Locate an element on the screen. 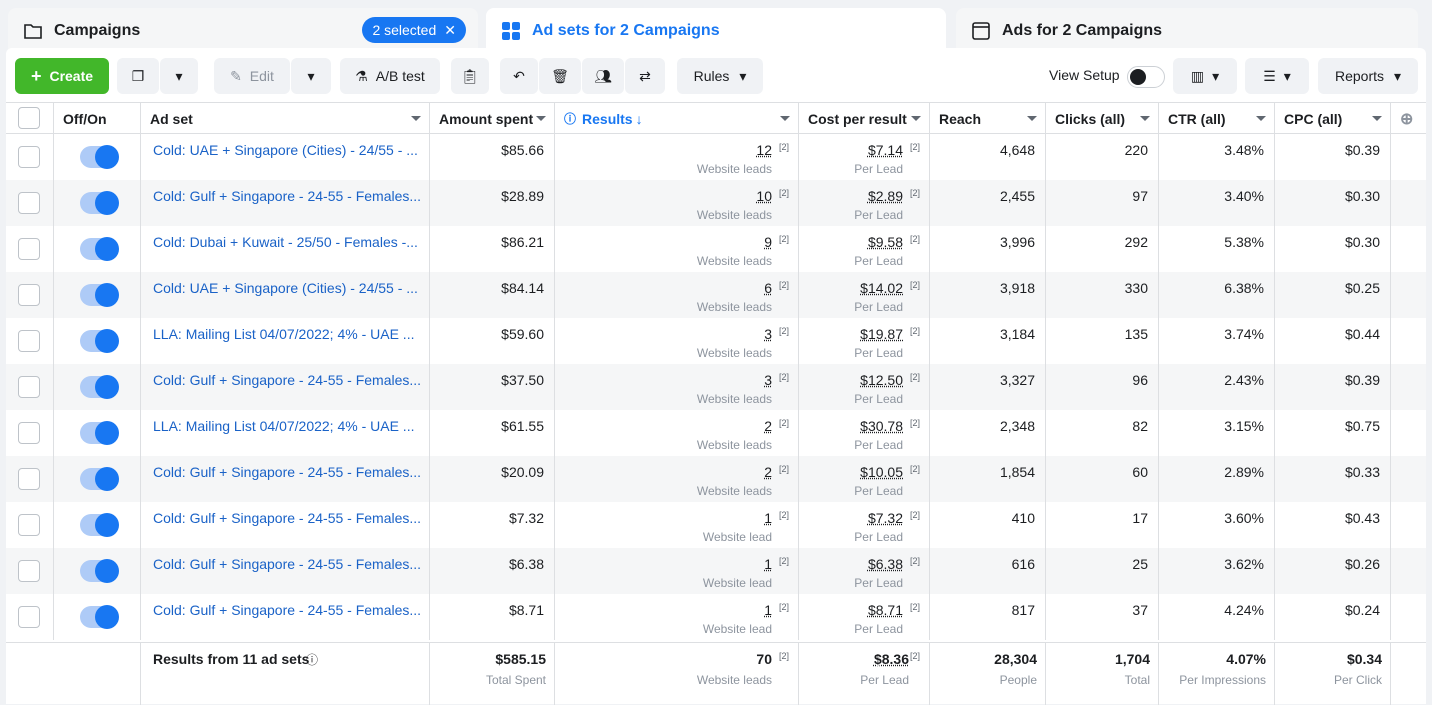 The height and width of the screenshot is (705, 1432). column-header-cost-per-result: Cost per result is located at coordinates (864, 118).